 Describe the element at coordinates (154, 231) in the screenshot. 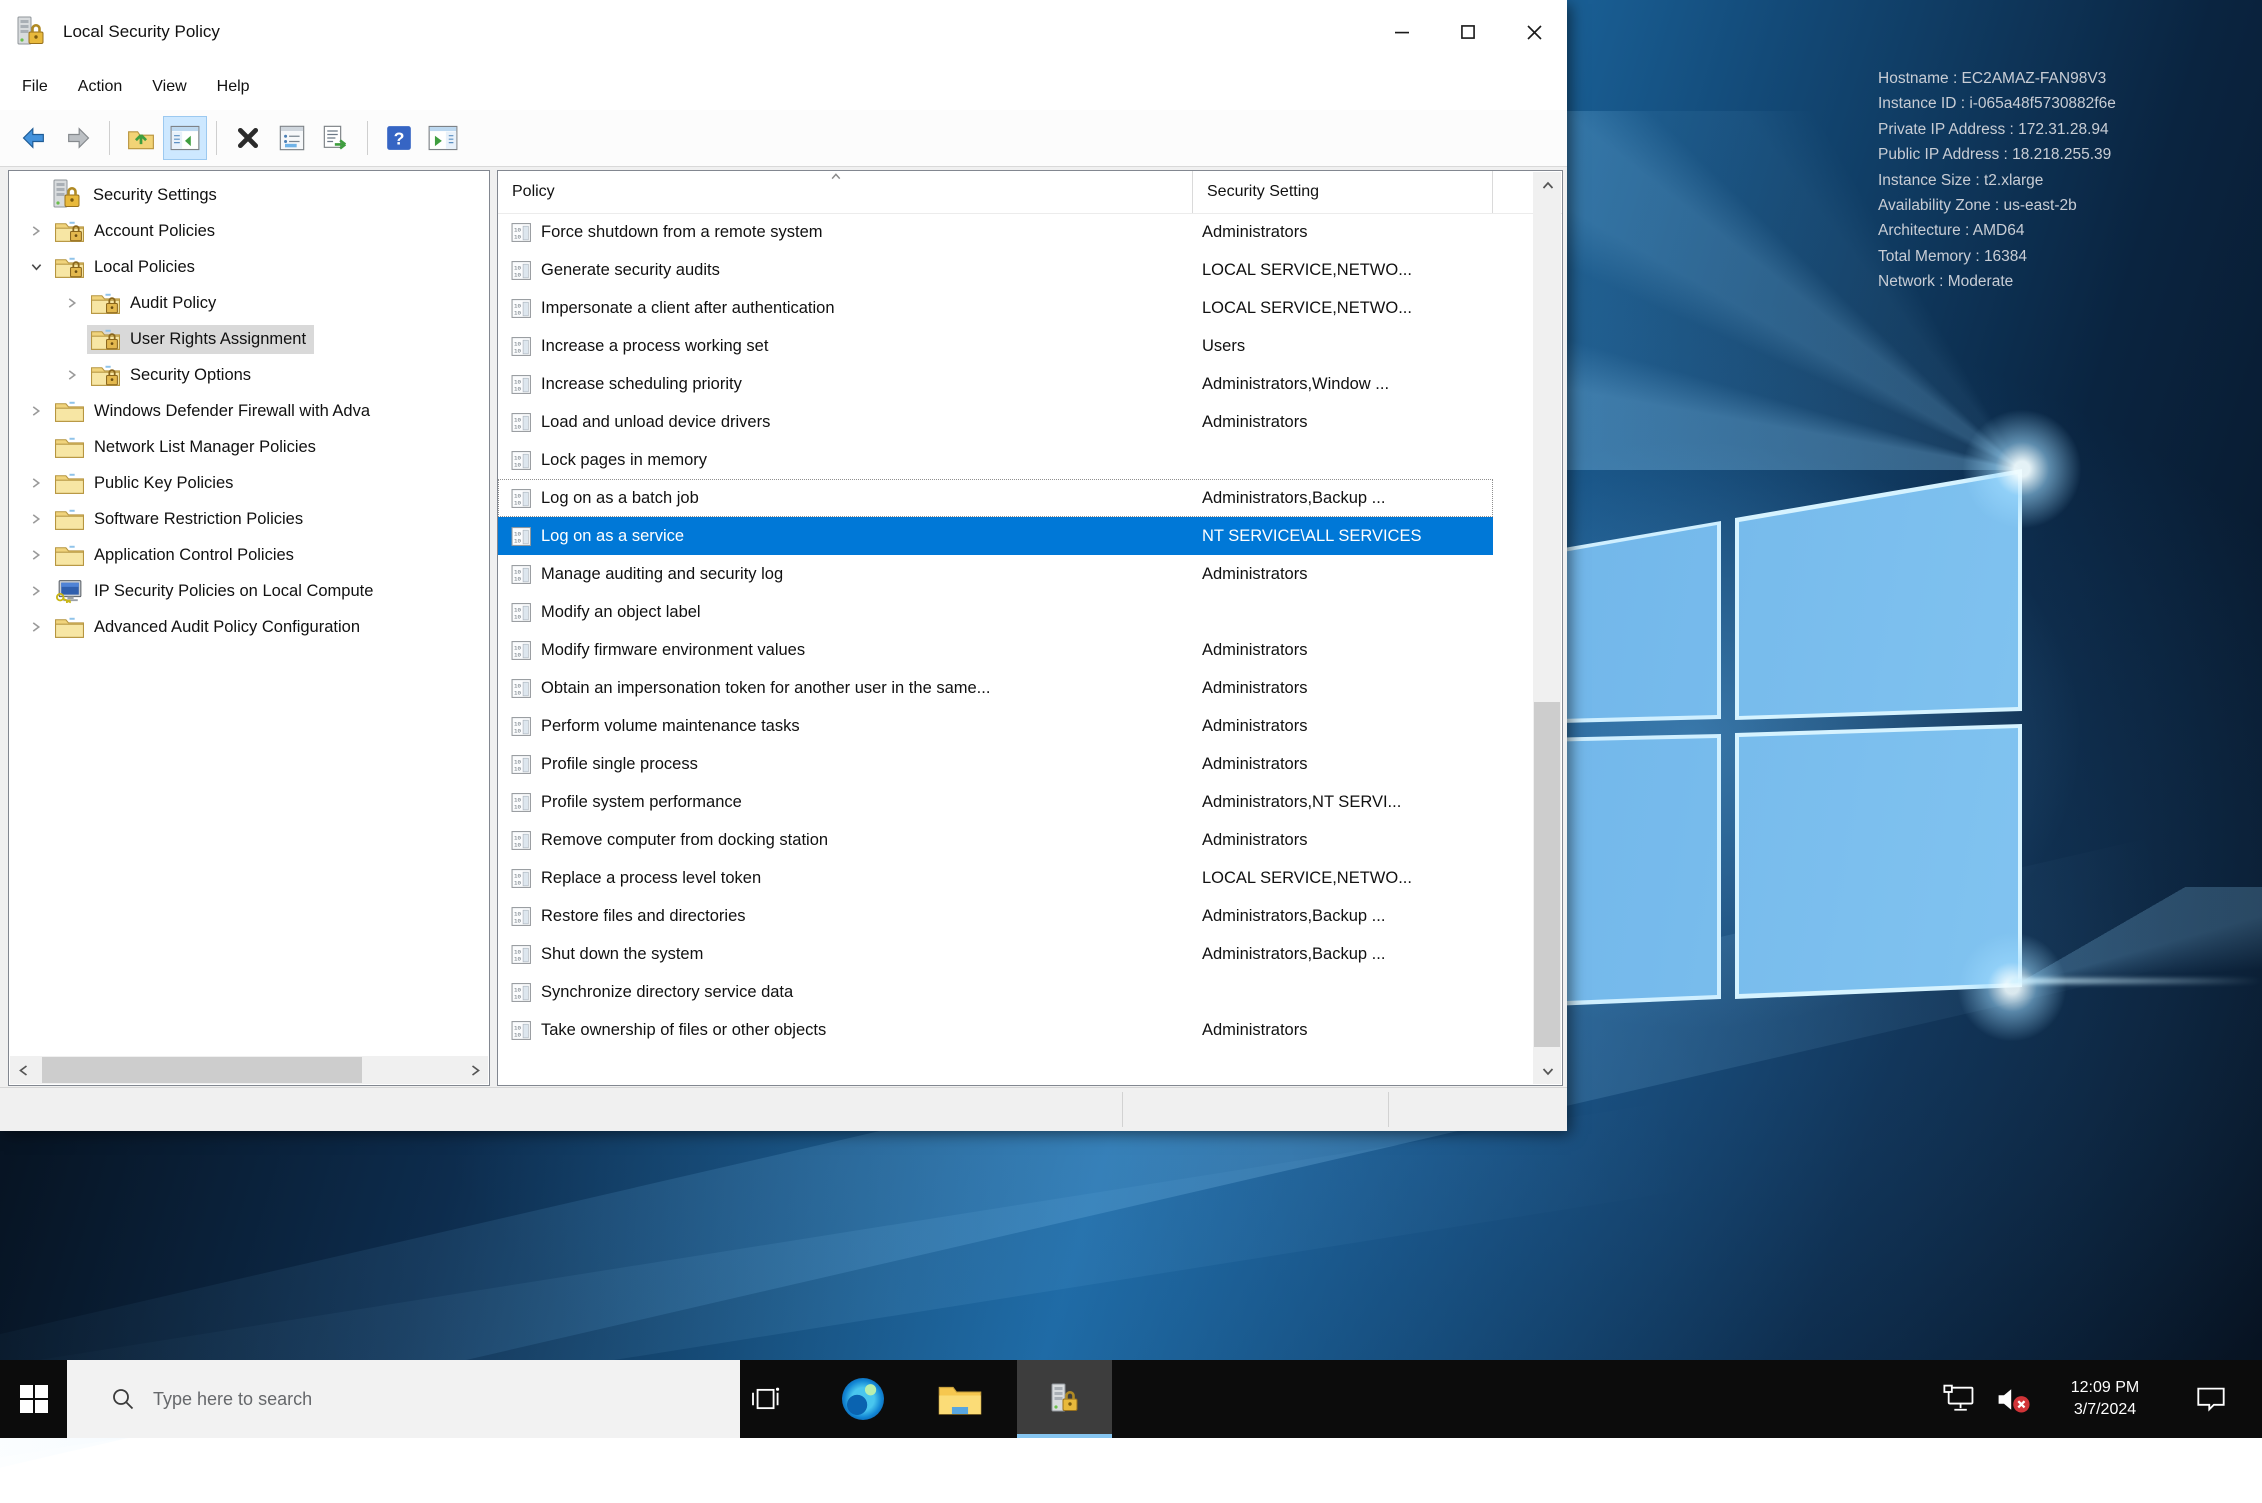

I see `tree-item-label: Account Policies` at that location.